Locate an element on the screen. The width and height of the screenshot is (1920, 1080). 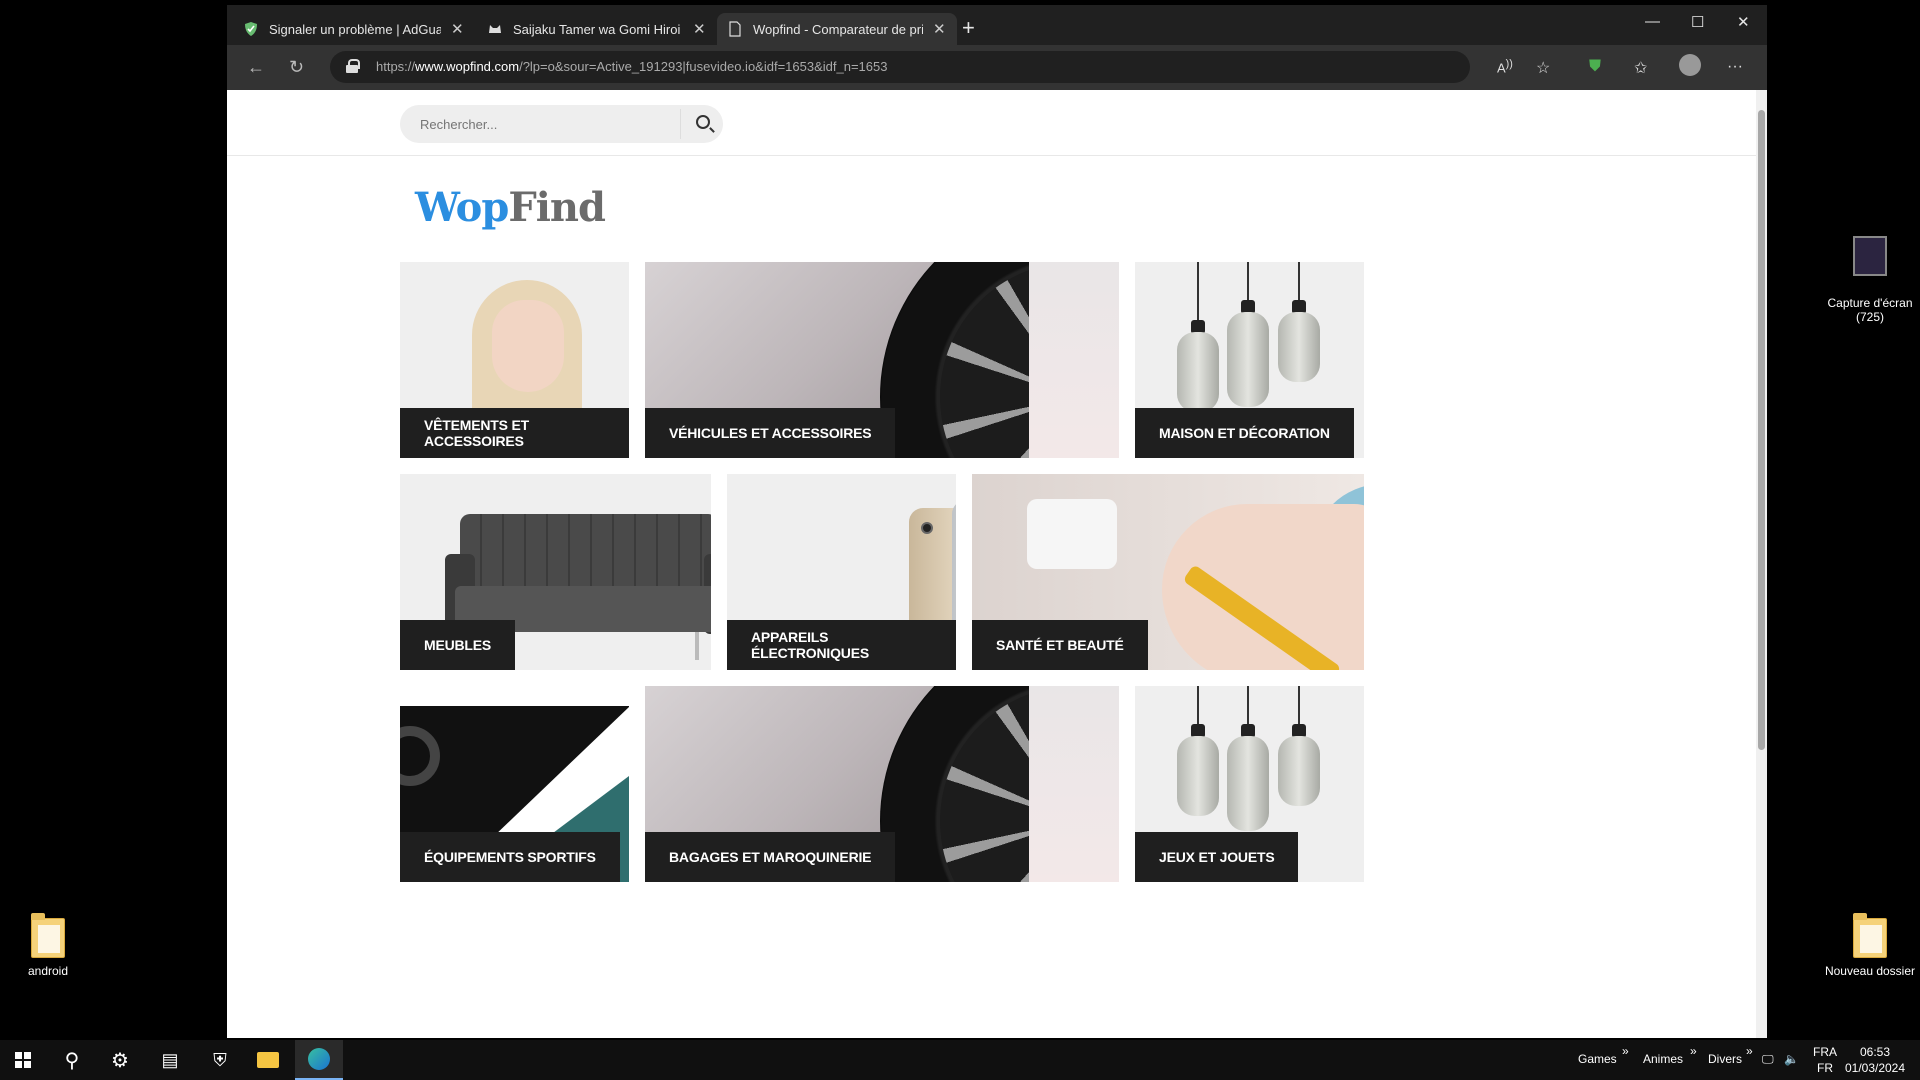
read-aloud-icon: A)) is located at coordinates (1505, 66).